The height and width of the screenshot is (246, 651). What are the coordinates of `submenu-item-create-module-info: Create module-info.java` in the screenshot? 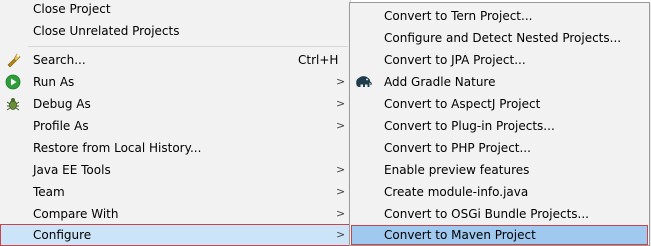 It's located at (499, 192).